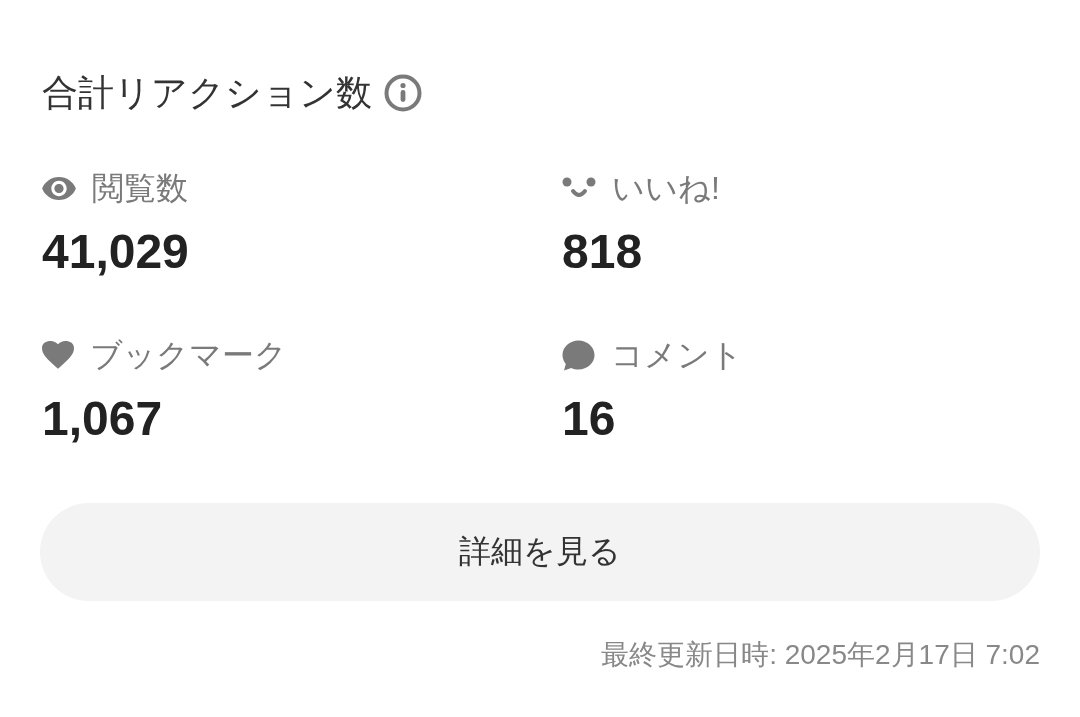  I want to click on speech-bubble-icon, so click(578, 355).